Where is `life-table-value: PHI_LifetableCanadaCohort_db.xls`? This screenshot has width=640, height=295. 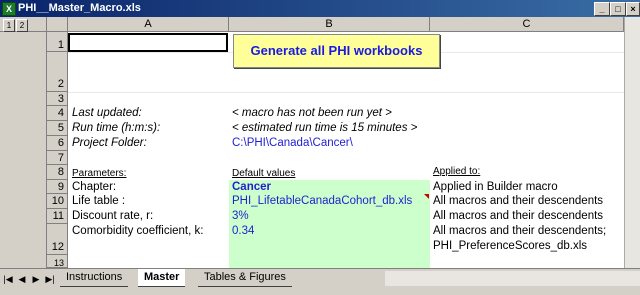 life-table-value: PHI_LifetableCanadaCohort_db.xls is located at coordinates (322, 201).